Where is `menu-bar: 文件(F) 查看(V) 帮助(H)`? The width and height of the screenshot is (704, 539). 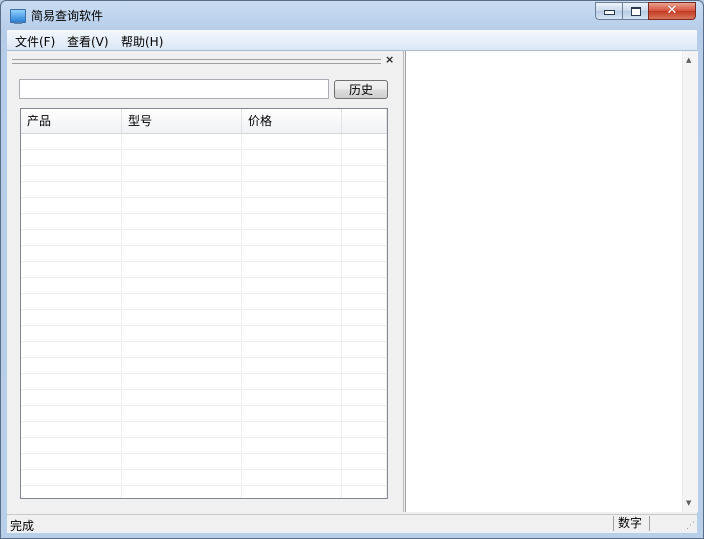 menu-bar: 文件(F) 查看(V) 帮助(H) is located at coordinates (352, 40).